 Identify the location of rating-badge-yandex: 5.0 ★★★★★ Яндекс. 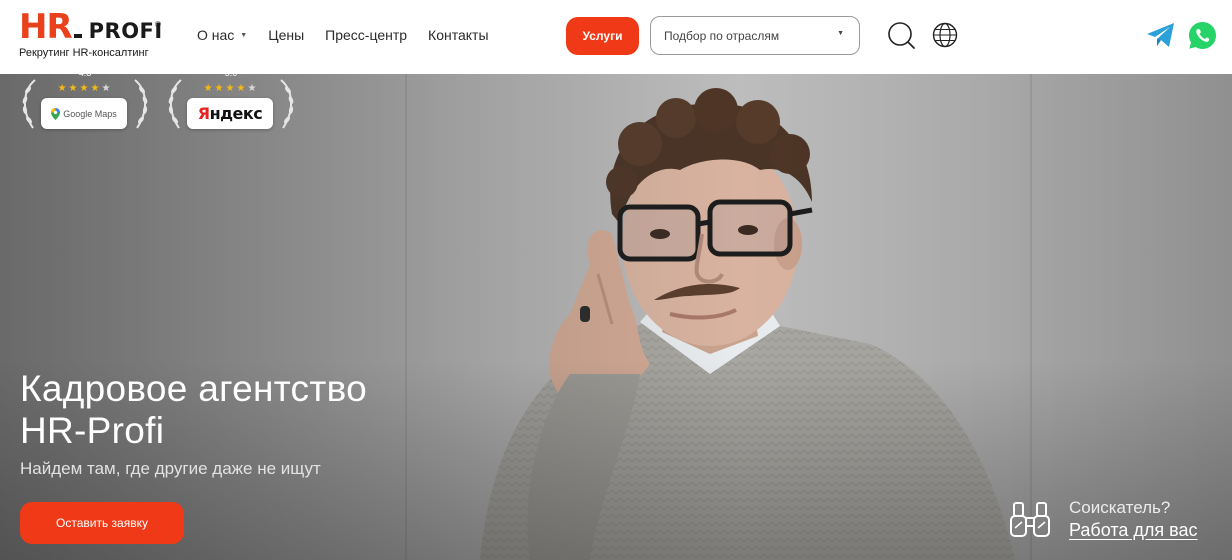
(231, 101).